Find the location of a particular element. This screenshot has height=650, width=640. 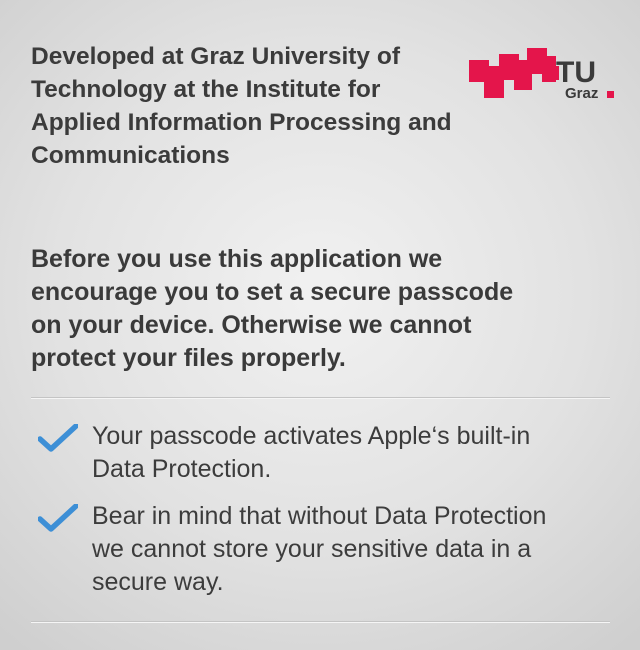

divider-bottom is located at coordinates (320, 622).